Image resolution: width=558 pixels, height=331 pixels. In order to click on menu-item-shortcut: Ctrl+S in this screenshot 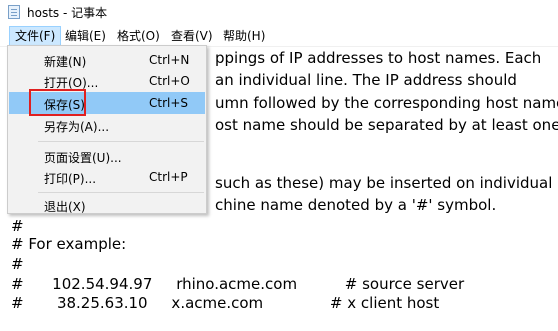, I will do `click(169, 103)`.